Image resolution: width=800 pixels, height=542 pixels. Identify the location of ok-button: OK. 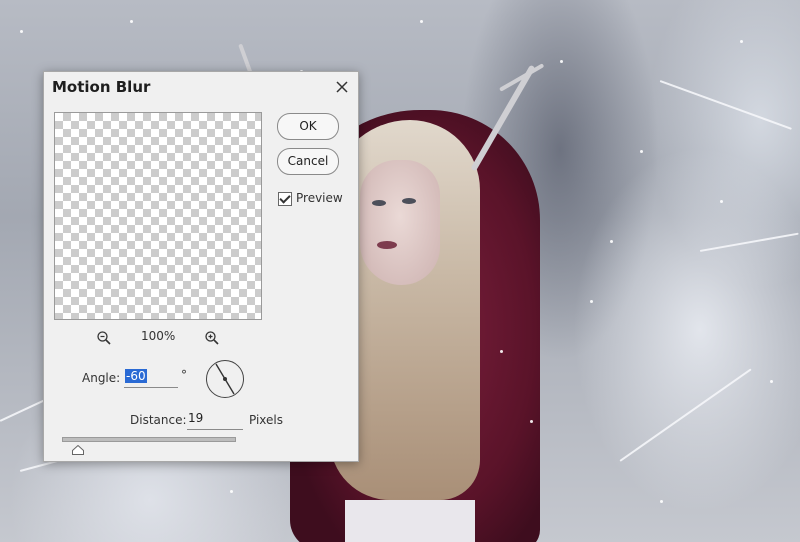
(308, 126).